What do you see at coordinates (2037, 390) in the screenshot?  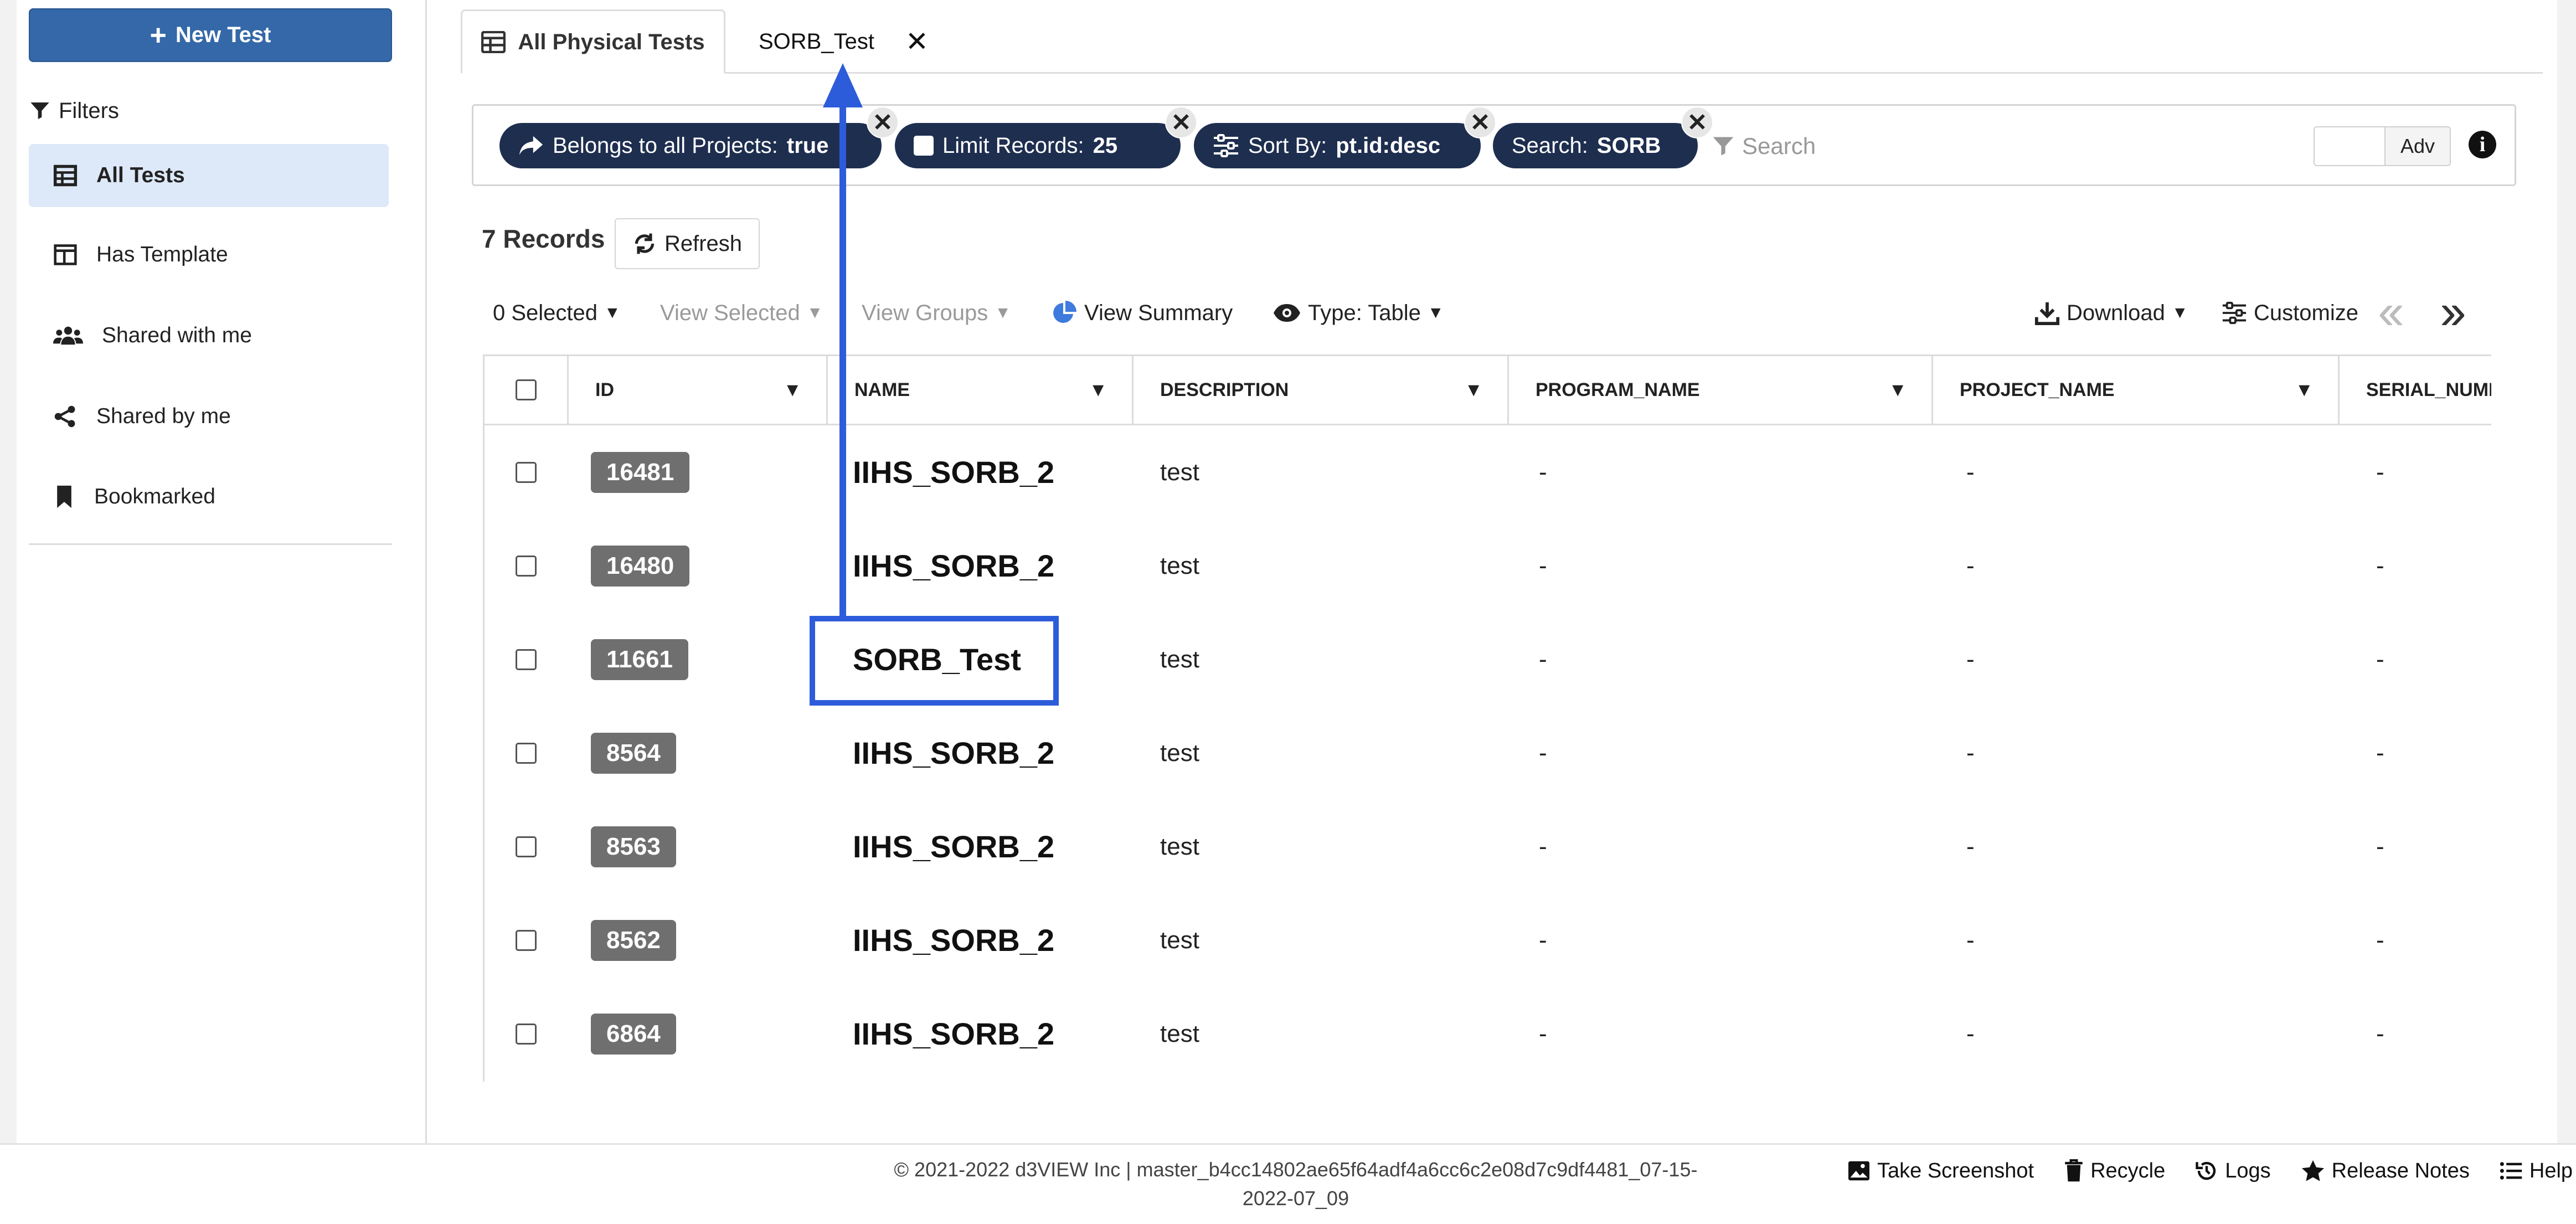 I see `column-label: PROJECT_NAME` at bounding box center [2037, 390].